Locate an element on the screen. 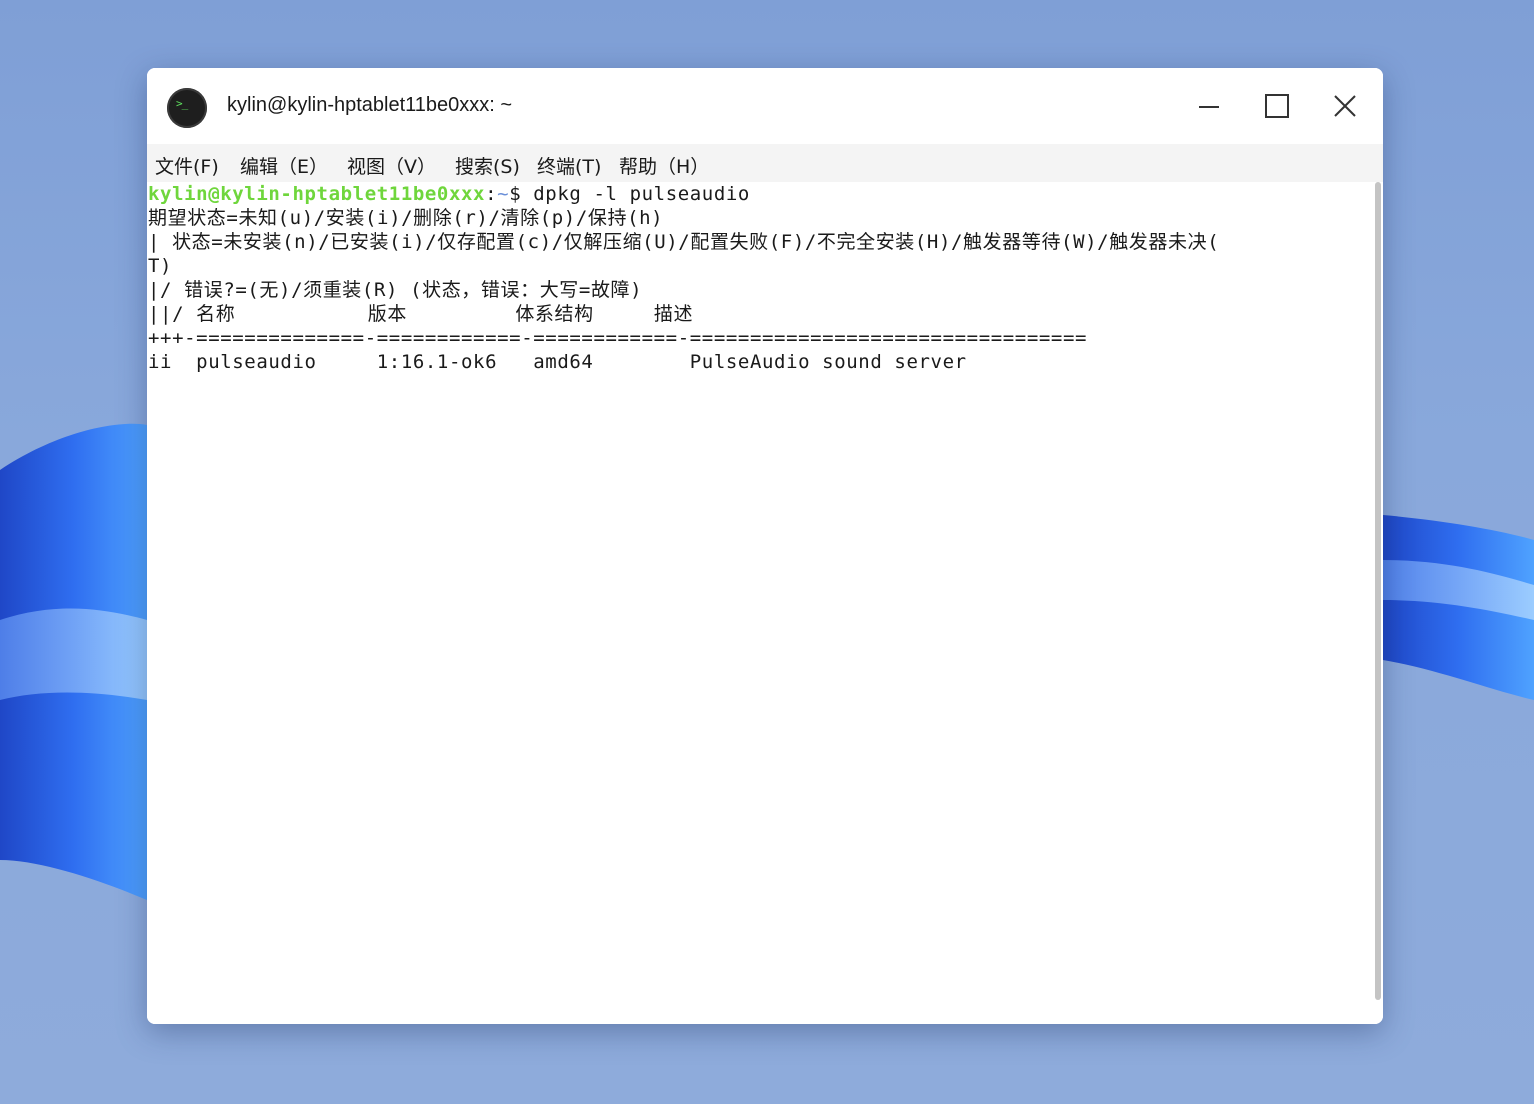  maximize-button is located at coordinates (1277, 106).